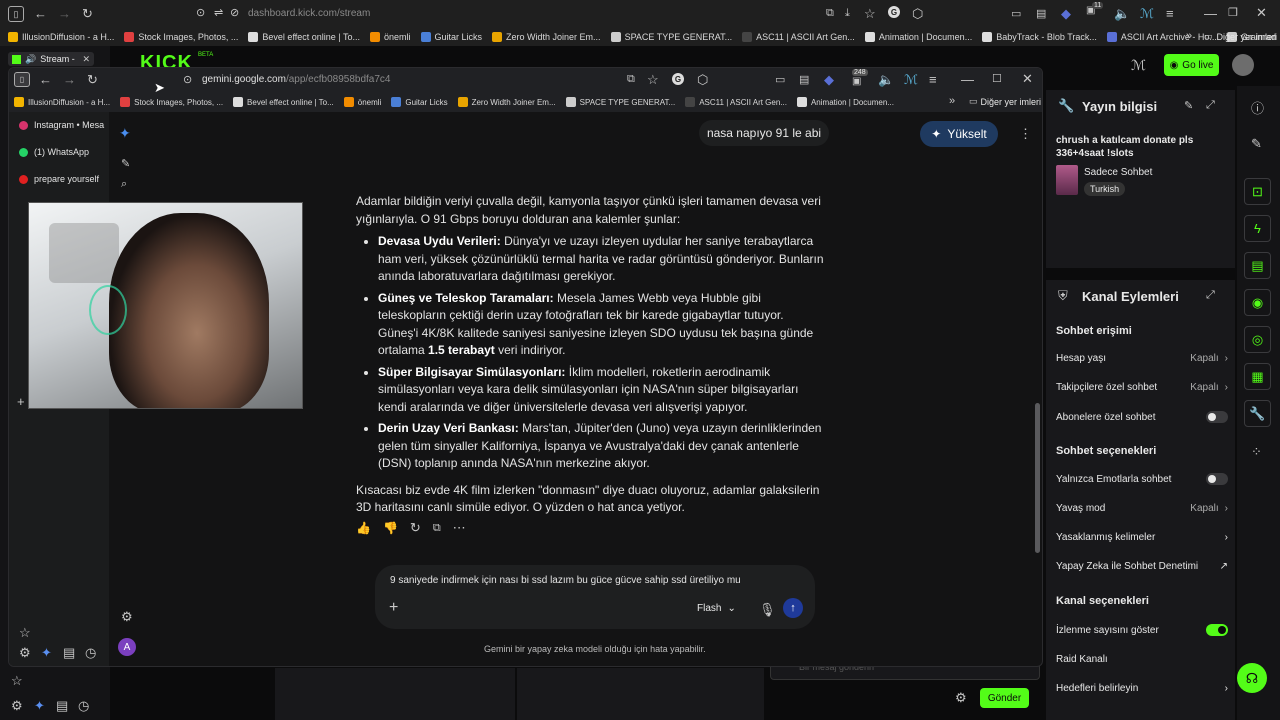 This screenshot has width=1280, height=720. What do you see at coordinates (1142, 387) in the screenshot?
I see `row-followers-only: Takipçilere özel sohbet Kapalı ›` at bounding box center [1142, 387].